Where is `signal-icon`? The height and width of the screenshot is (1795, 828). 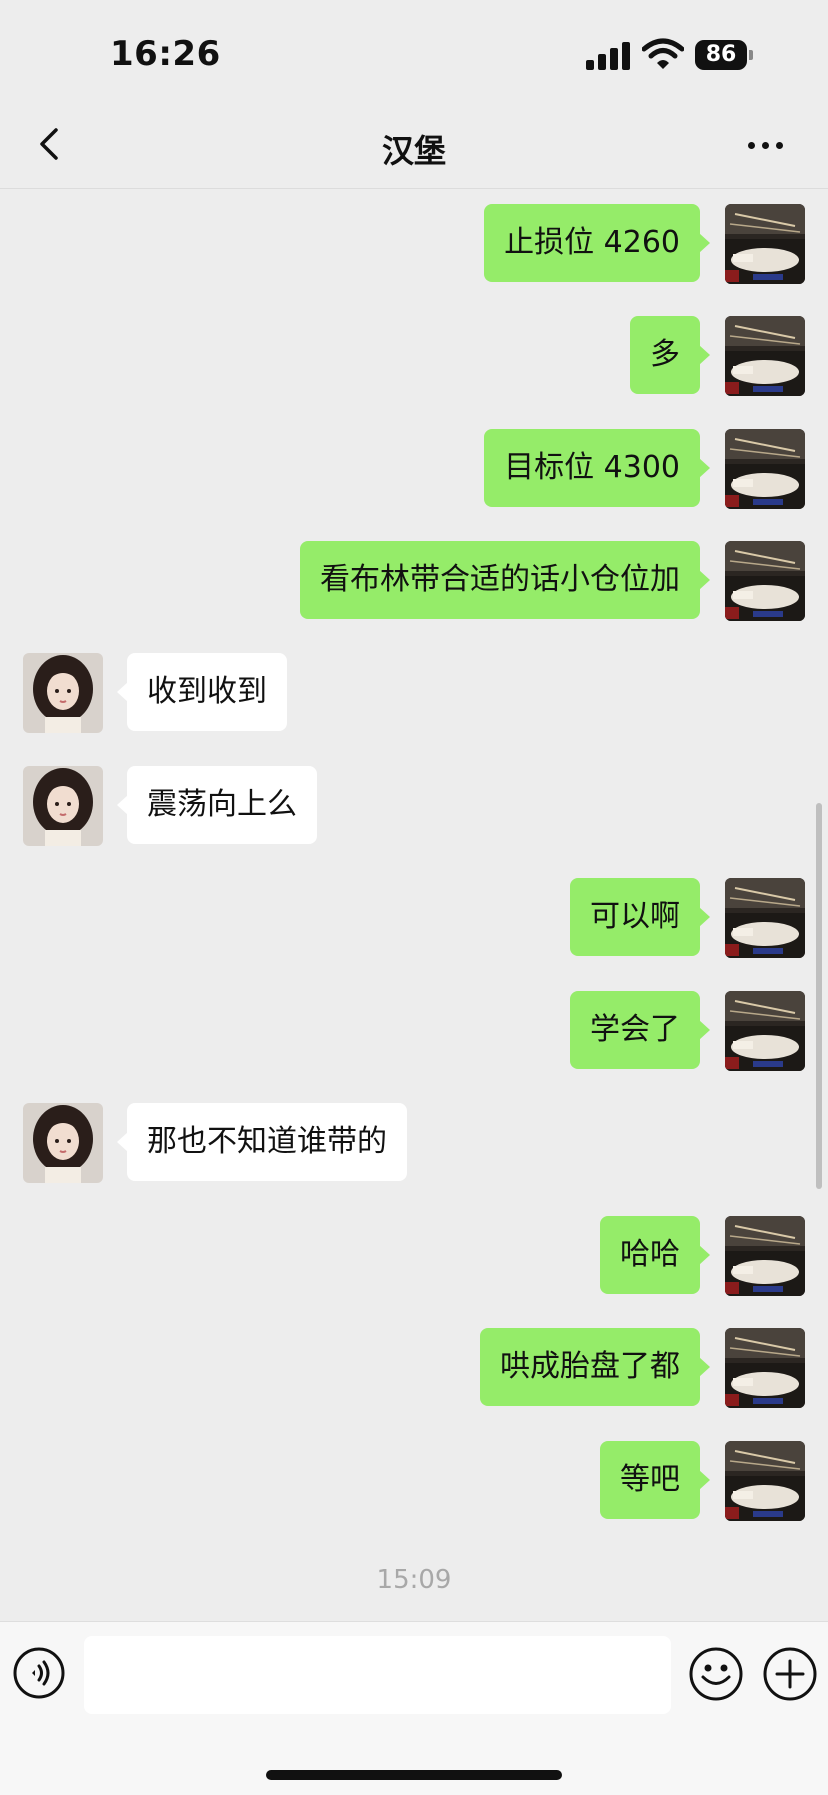
signal-icon is located at coordinates (608, 56).